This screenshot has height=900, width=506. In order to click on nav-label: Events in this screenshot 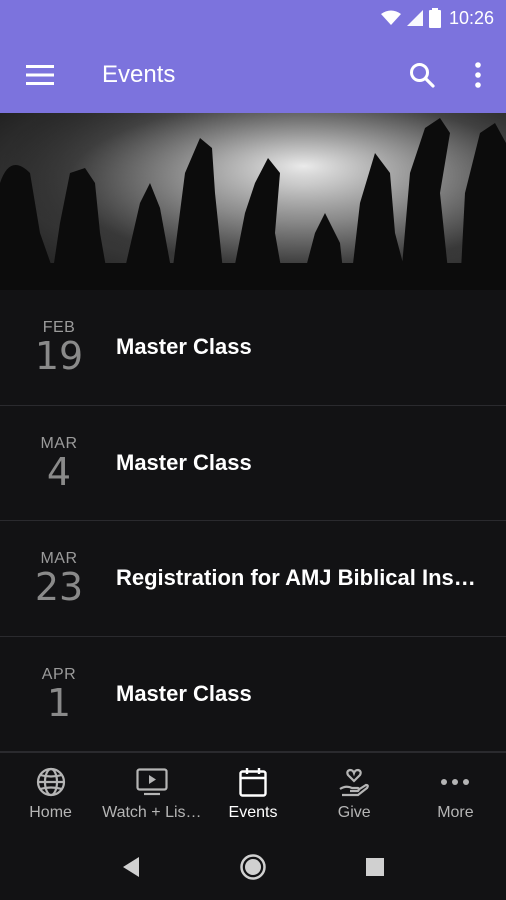, I will do `click(253, 812)`.